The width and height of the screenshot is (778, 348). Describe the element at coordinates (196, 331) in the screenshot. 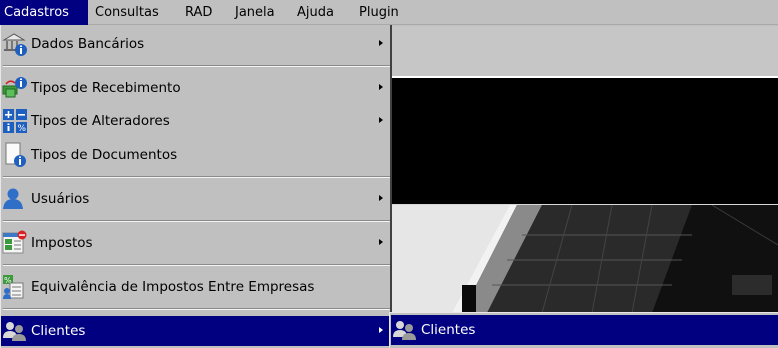

I see `menu-item-clientes: Clientes` at that location.